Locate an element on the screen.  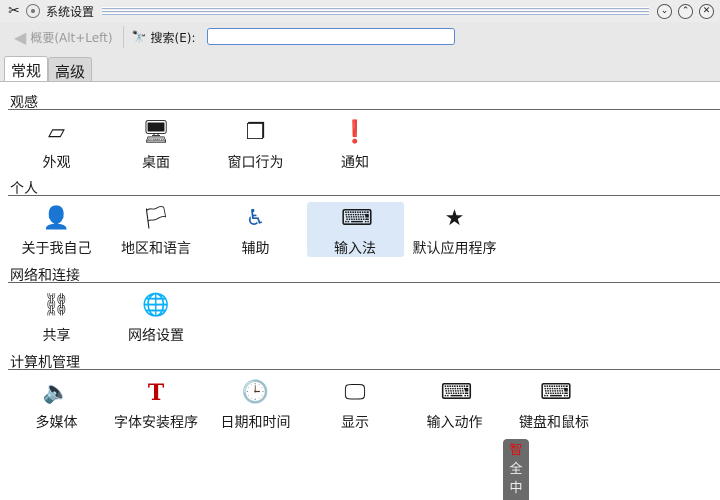
settings-item-label: 共享 is located at coordinates (56, 336).